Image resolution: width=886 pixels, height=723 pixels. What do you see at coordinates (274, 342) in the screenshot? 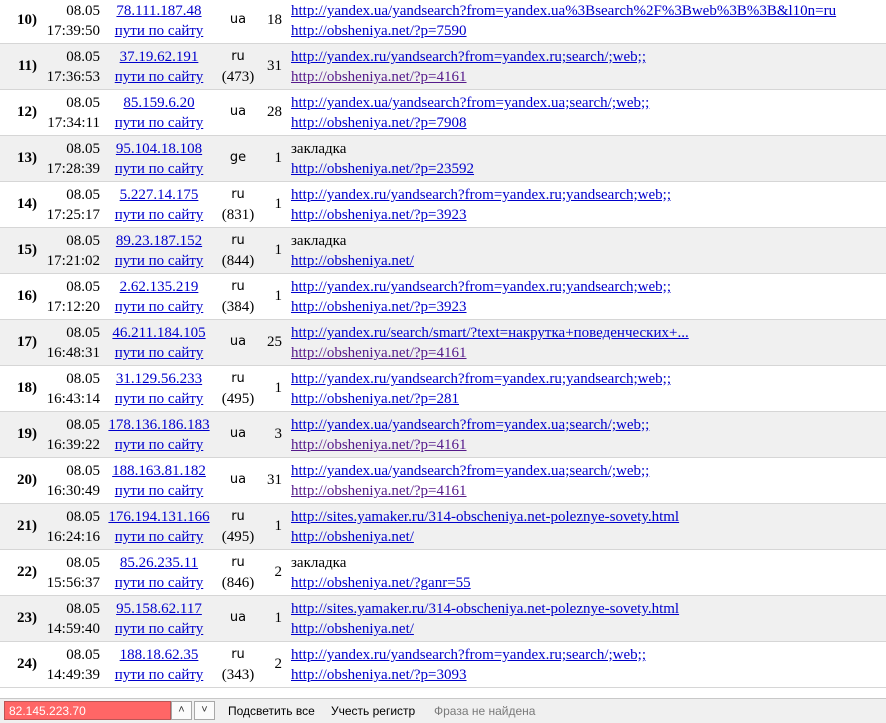
I see `visit-count: 25` at bounding box center [274, 342].